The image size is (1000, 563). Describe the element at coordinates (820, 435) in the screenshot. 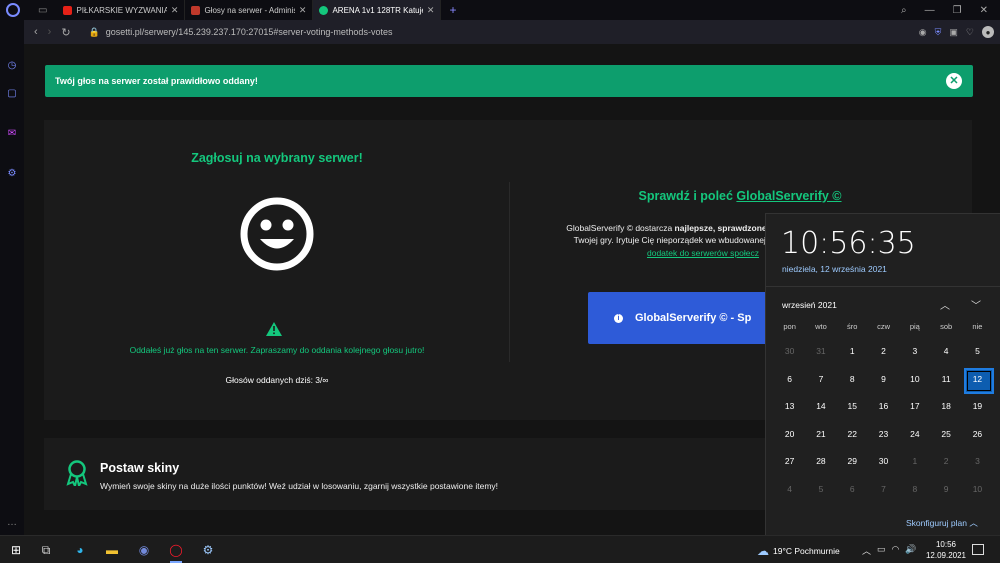

I see `calendar-day: 21` at that location.